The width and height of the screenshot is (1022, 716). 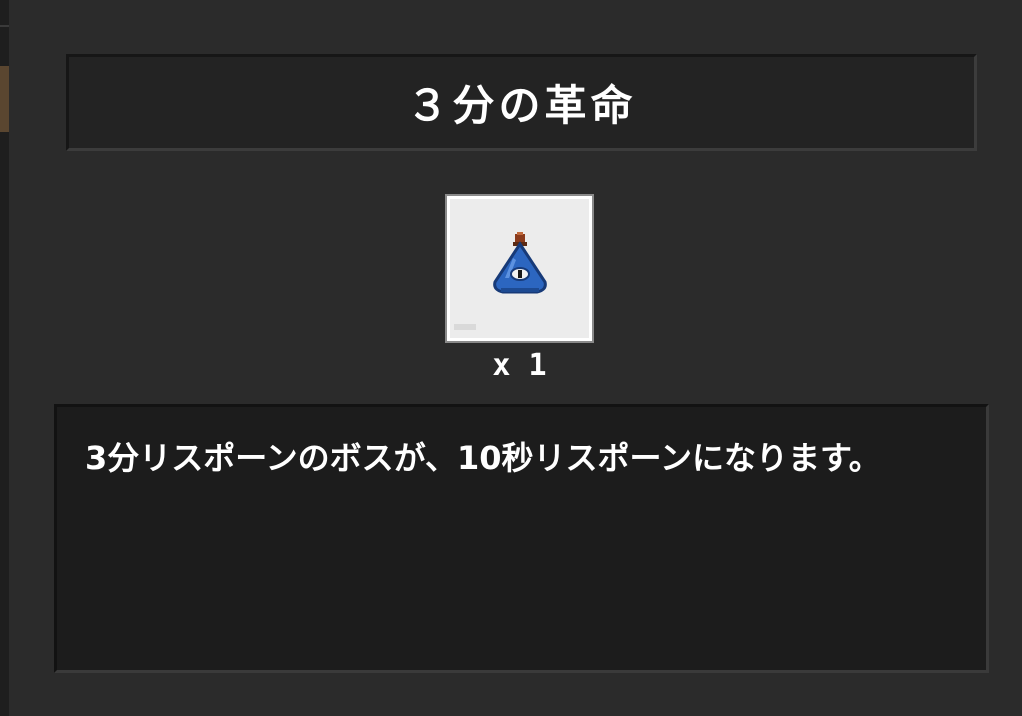 I want to click on item-title: ３分の革命, so click(x=521, y=105).